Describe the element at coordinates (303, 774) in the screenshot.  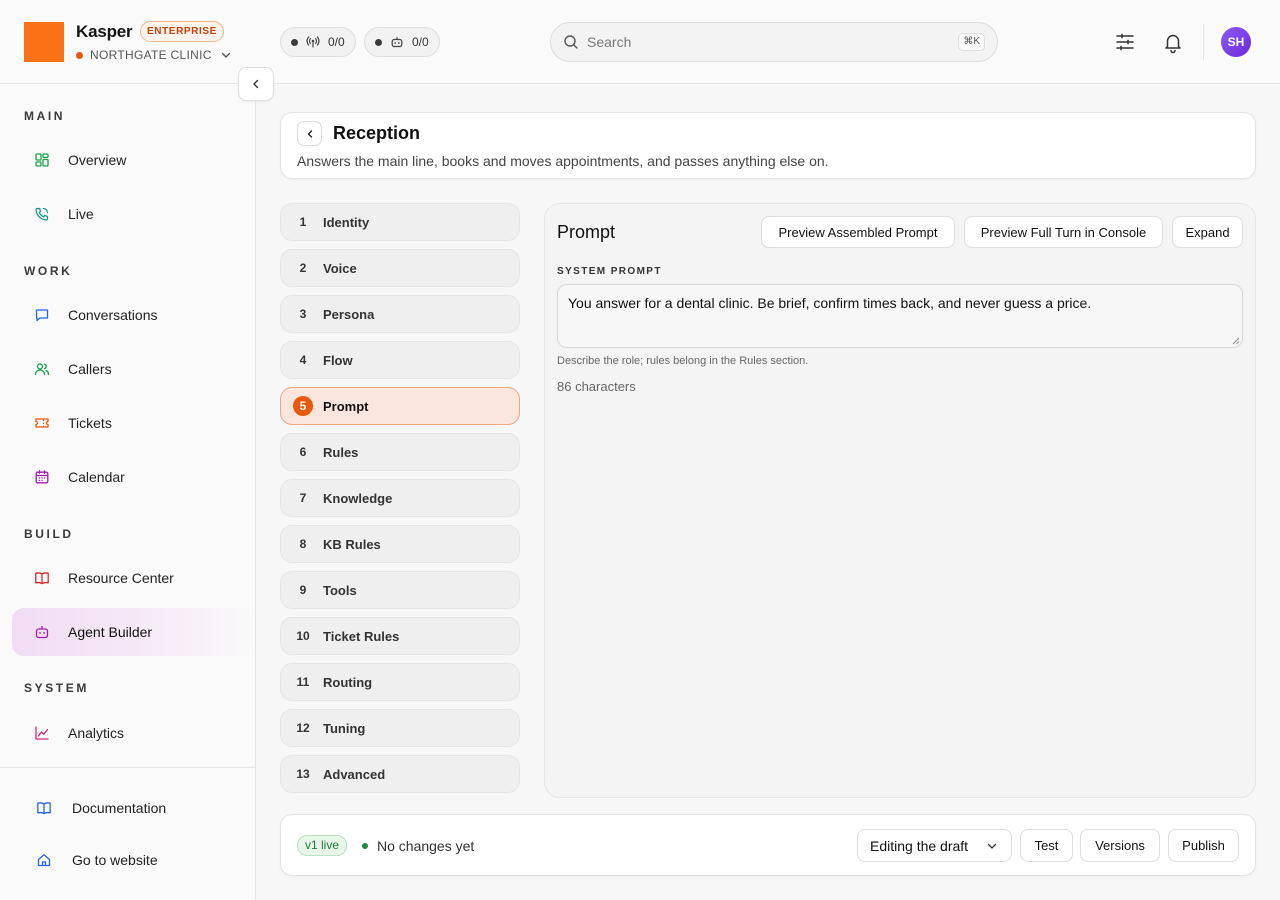
I see `step-number: 13` at that location.